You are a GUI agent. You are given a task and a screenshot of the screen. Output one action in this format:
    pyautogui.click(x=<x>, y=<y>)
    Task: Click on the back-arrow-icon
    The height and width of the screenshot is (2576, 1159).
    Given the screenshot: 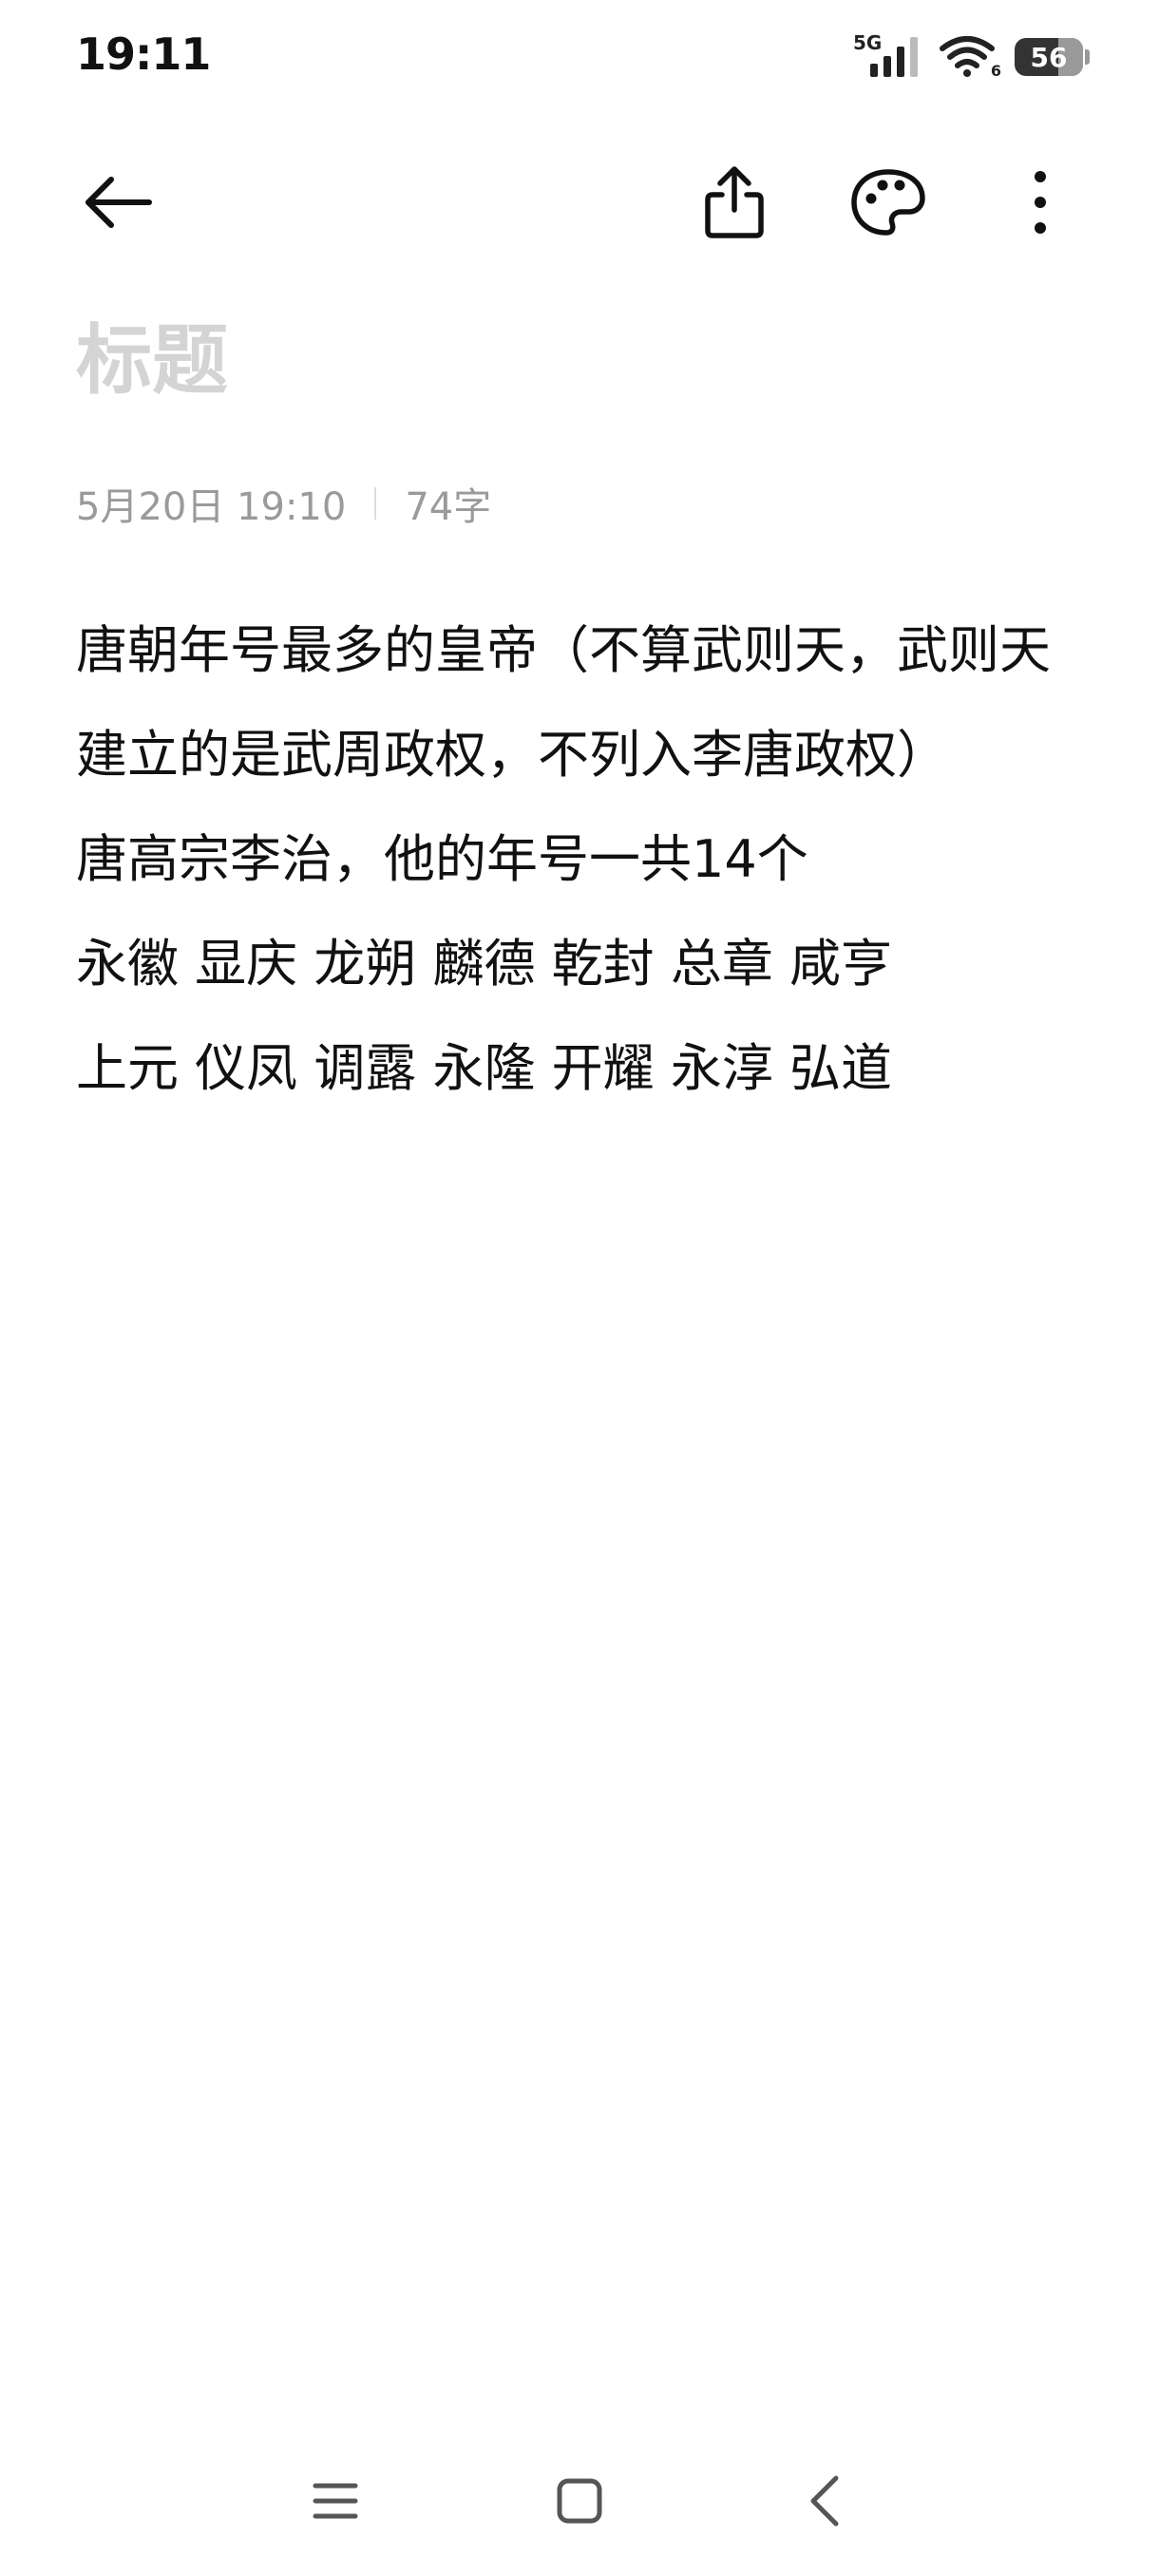 What is the action you would take?
    pyautogui.click(x=117, y=204)
    